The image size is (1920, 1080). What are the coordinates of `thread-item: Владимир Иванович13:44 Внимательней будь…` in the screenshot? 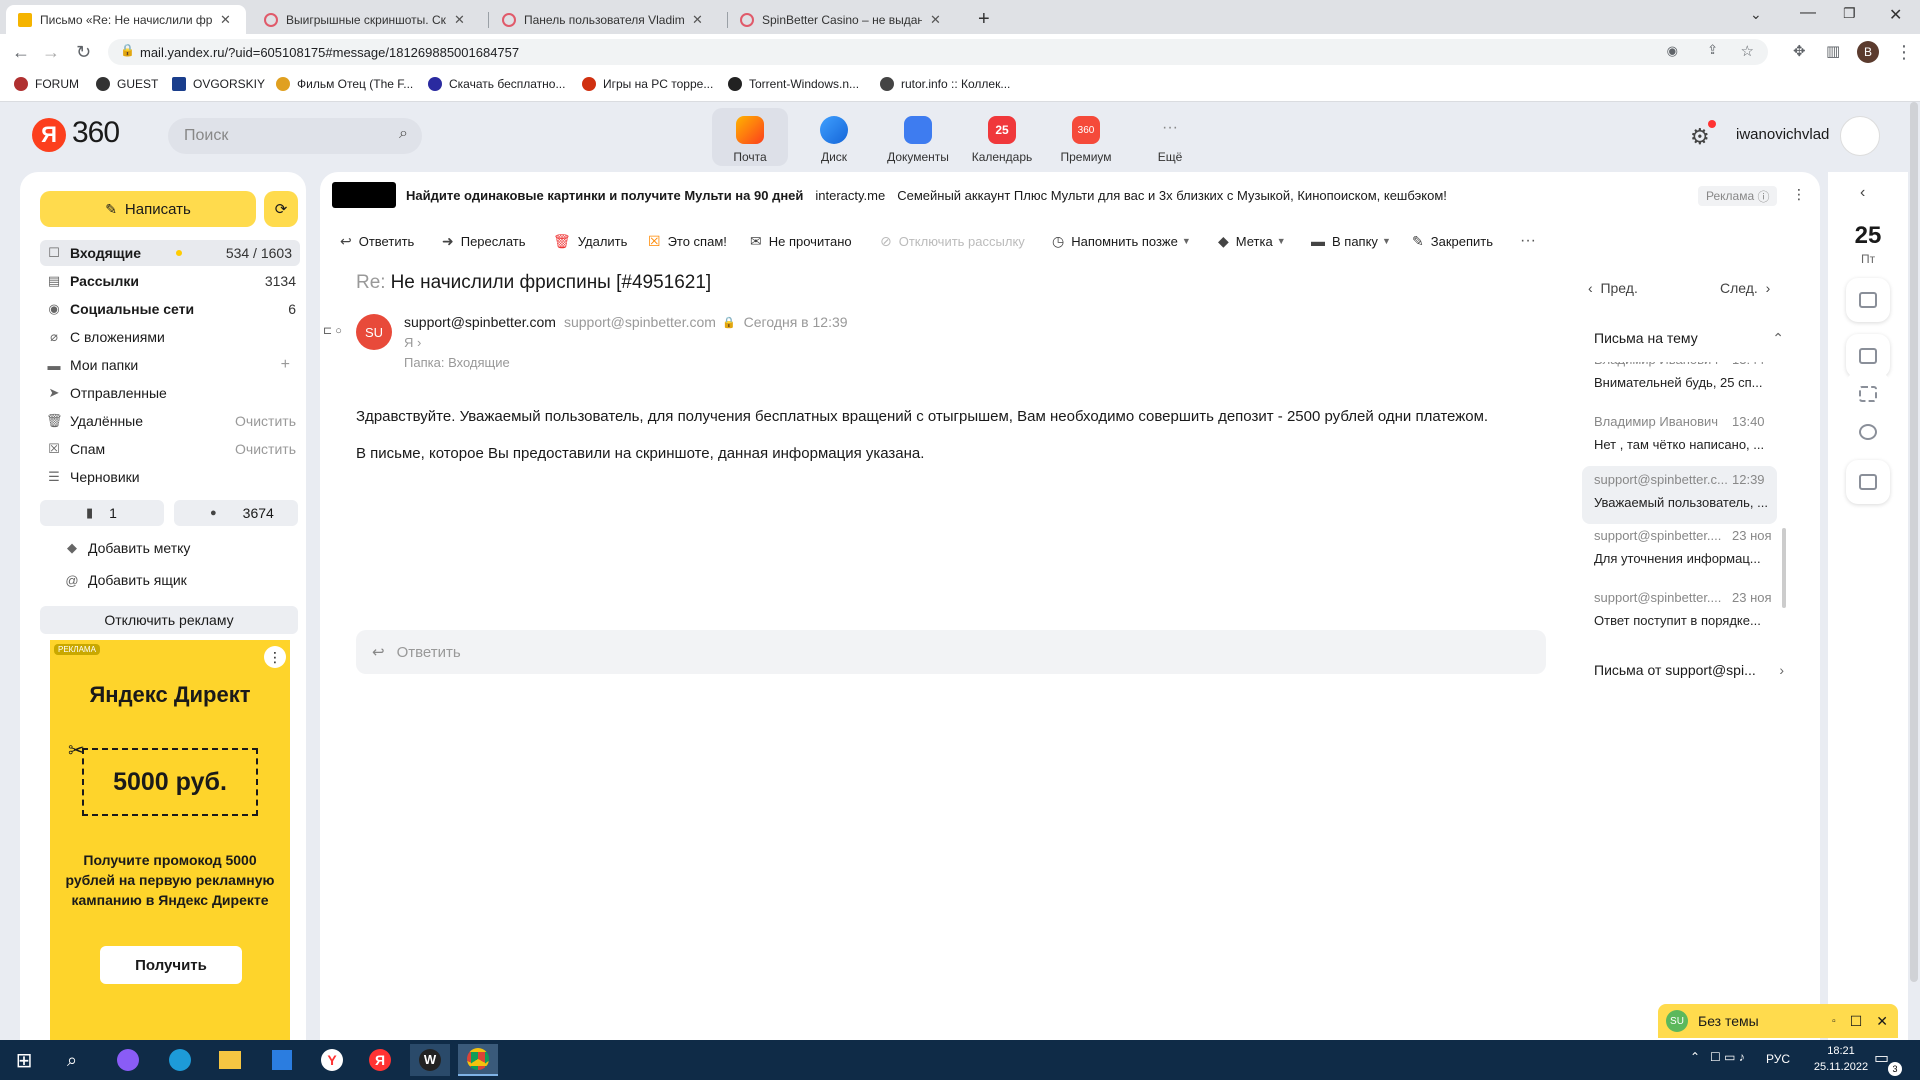 It's located at (1679, 386).